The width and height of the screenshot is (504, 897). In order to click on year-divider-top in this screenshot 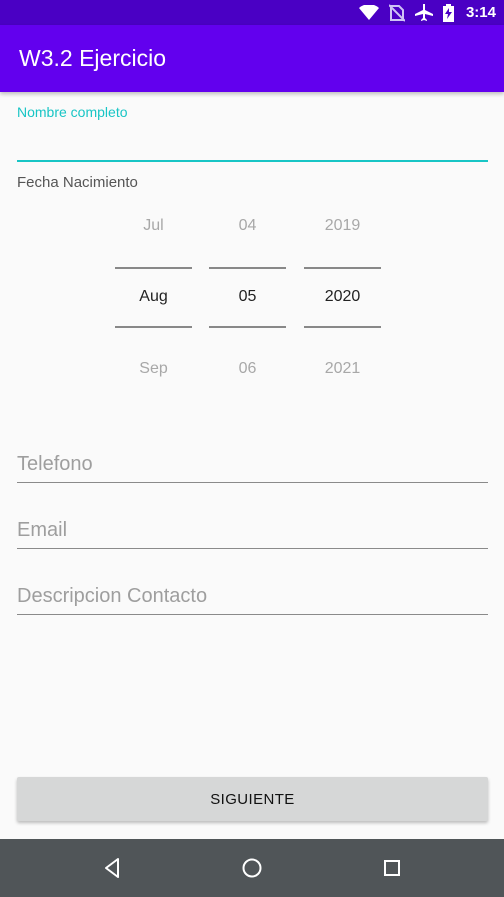, I will do `click(342, 268)`.